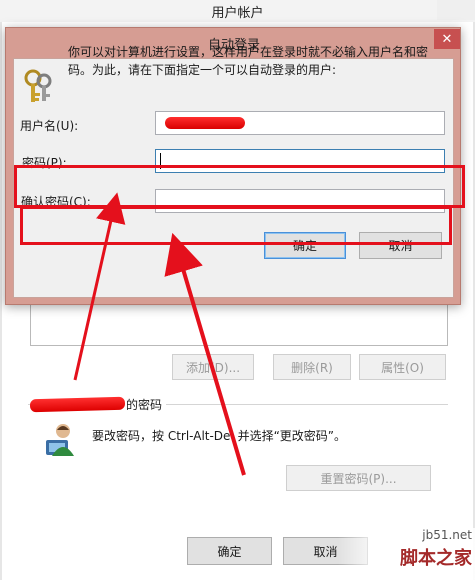  I want to click on watermark-url: jb51.net, so click(447, 535).